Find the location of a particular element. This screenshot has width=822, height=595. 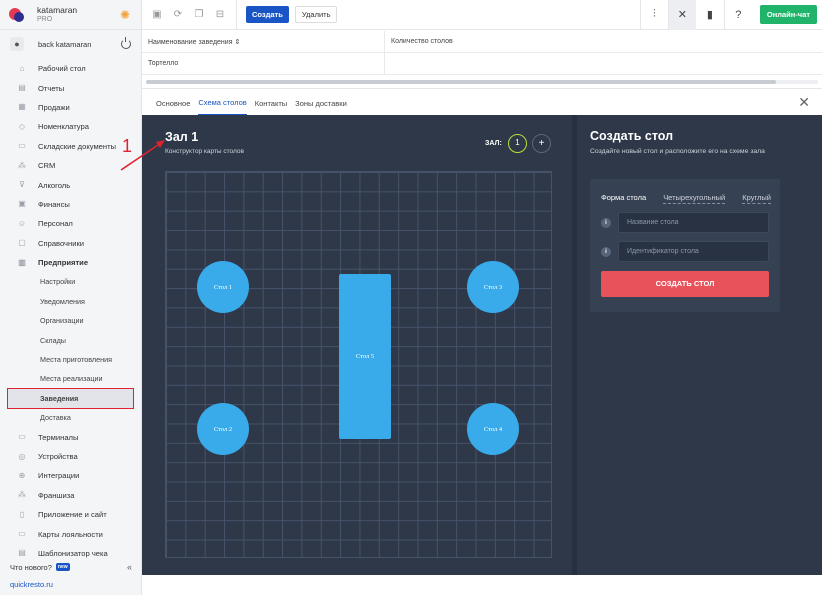

sidebar-item-11: Настройки is located at coordinates (70, 281).